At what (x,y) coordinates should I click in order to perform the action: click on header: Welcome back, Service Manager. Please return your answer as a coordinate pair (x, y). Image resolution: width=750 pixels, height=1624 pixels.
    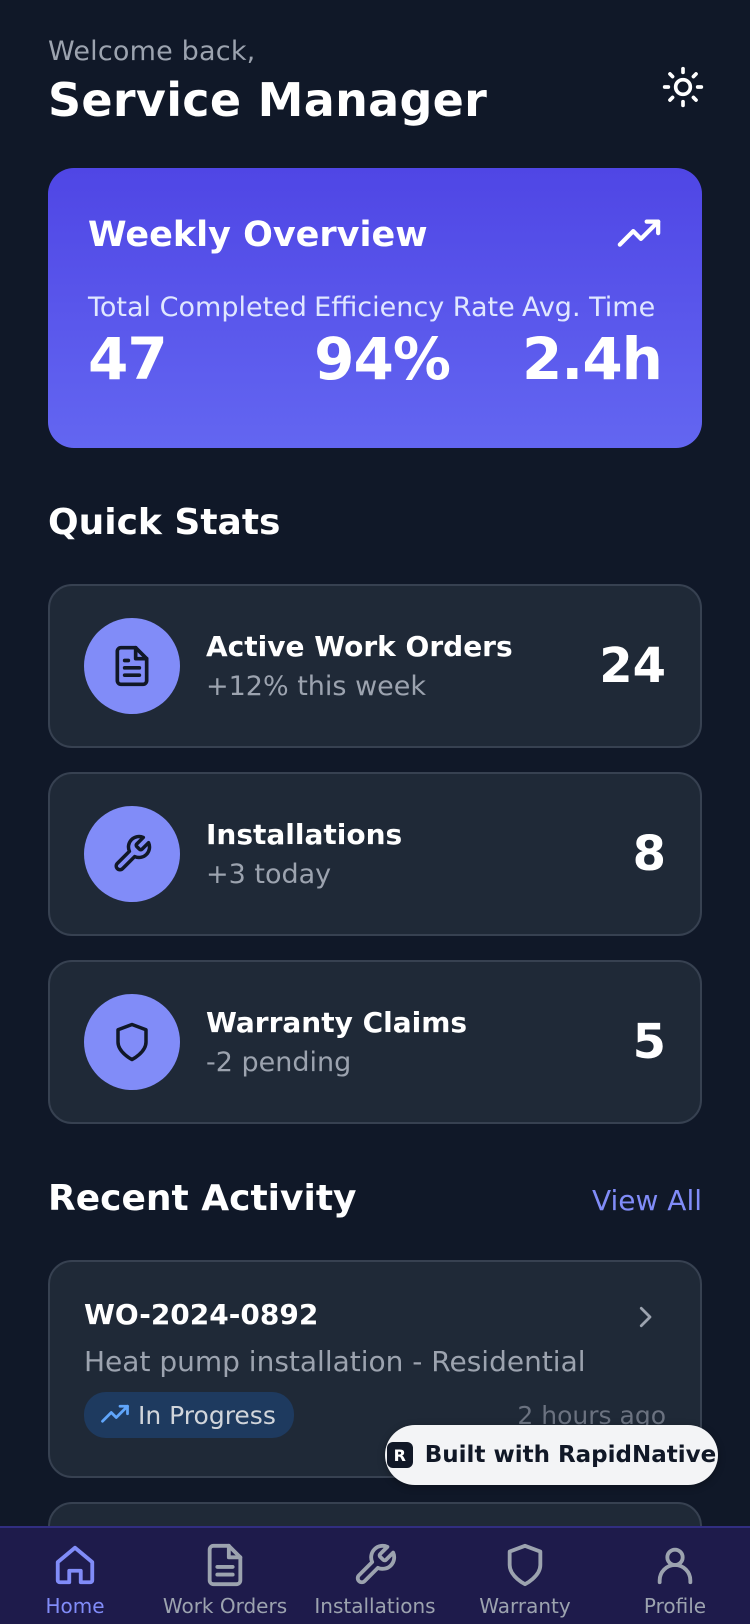
    Looking at the image, I should click on (378, 81).